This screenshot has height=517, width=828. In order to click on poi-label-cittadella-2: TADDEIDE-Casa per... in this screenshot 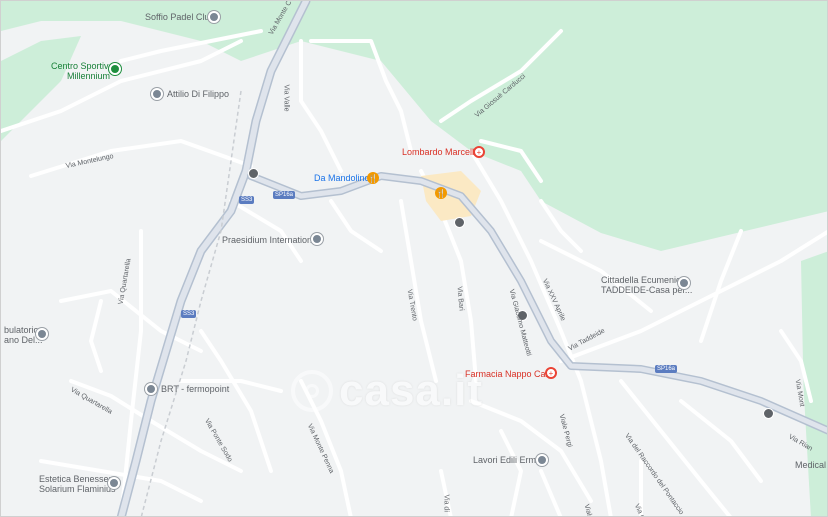, I will do `click(646, 290)`.